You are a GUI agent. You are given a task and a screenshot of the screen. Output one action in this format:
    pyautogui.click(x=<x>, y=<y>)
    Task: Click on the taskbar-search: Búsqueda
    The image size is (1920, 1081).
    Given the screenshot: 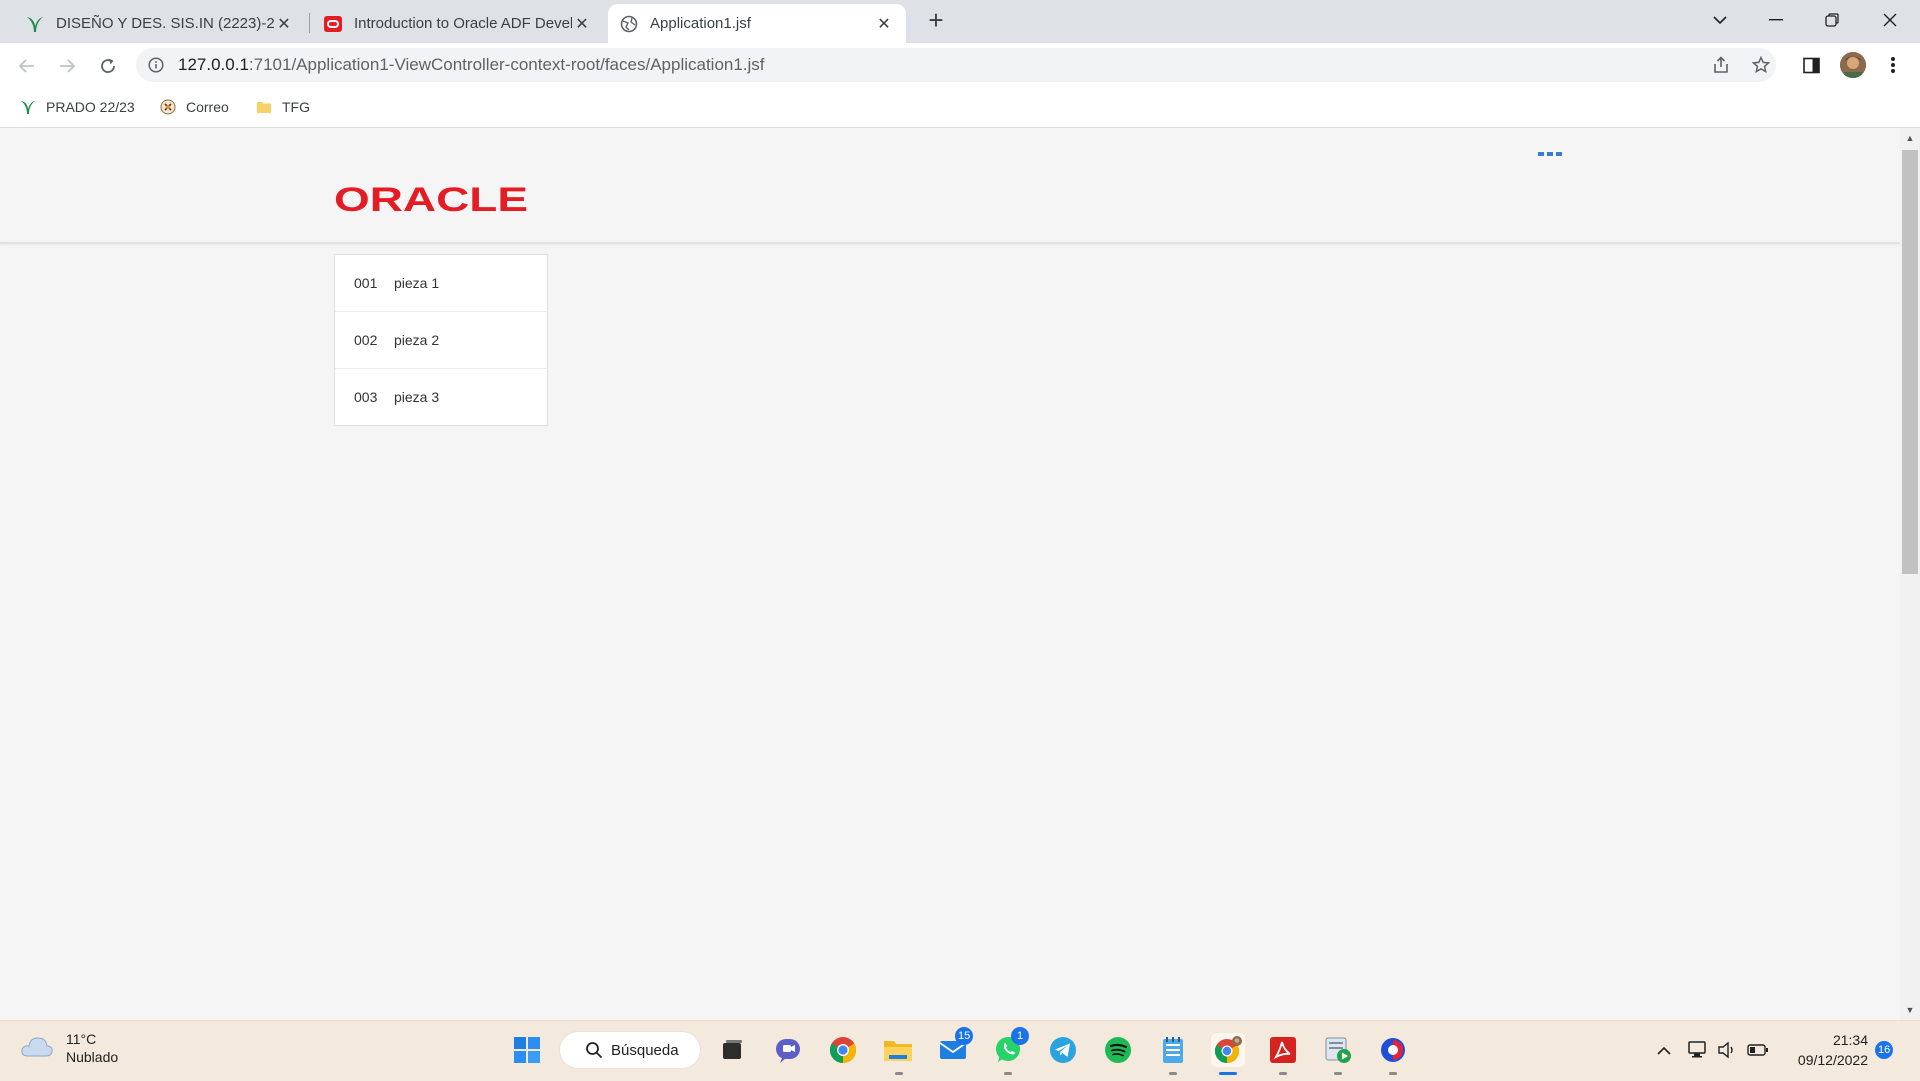 What is the action you would take?
    pyautogui.click(x=630, y=1050)
    